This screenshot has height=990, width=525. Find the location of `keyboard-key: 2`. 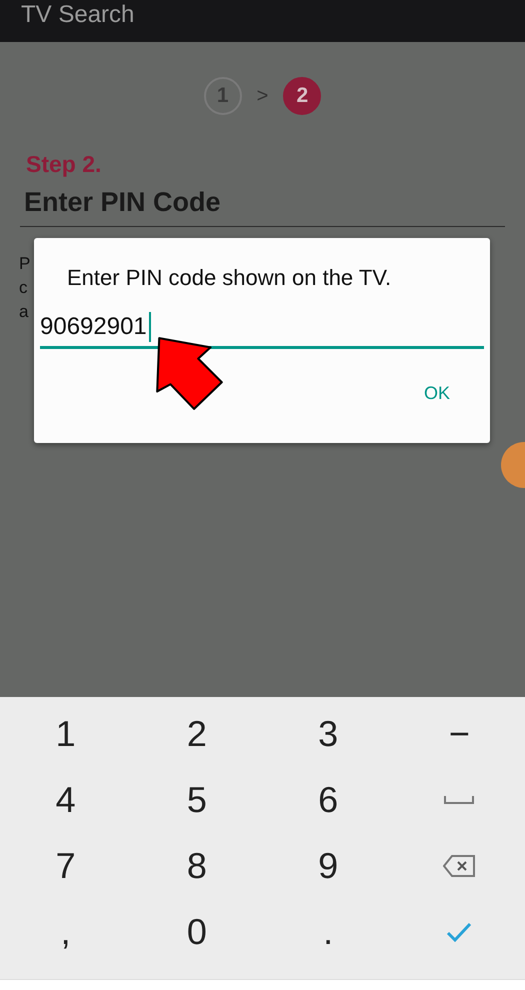

keyboard-key: 2 is located at coordinates (196, 734).